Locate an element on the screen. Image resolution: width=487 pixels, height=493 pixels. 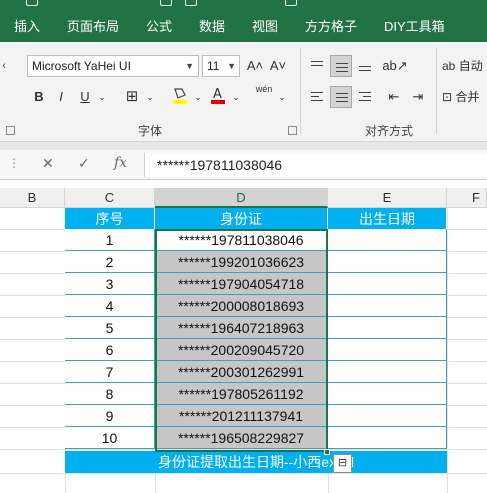
italic-button: I is located at coordinates (61, 97).